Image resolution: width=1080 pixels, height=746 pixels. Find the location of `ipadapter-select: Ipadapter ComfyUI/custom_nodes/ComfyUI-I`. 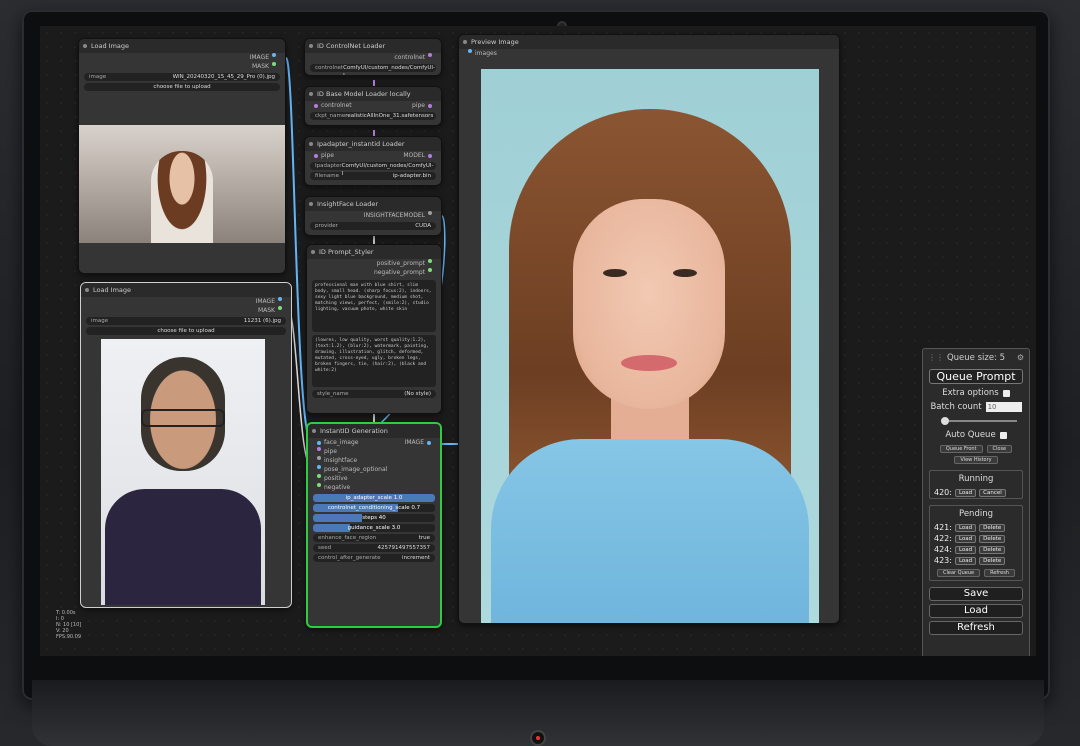

ipadapter-select: Ipadapter ComfyUI/custom_nodes/ComfyUI-I is located at coordinates (373, 169).